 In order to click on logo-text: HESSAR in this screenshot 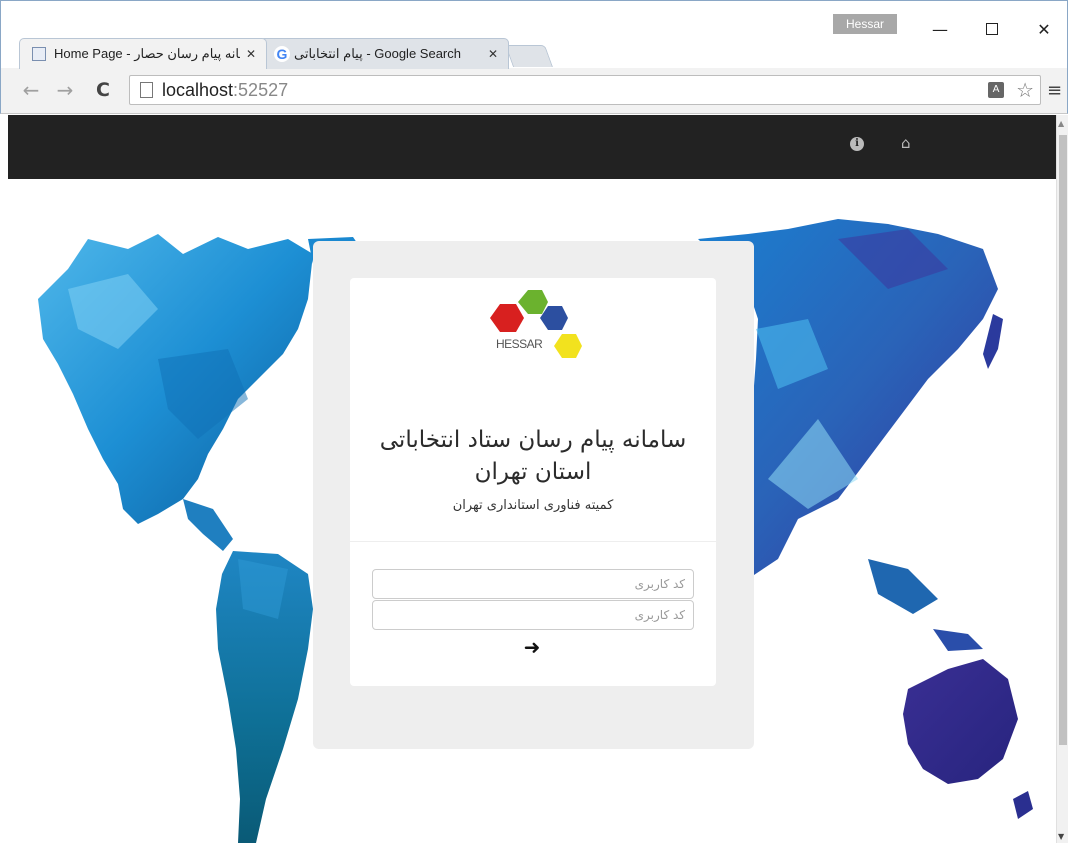, I will do `click(519, 344)`.